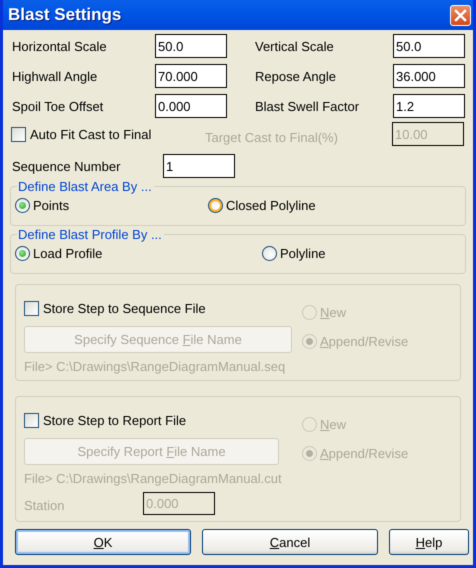 The height and width of the screenshot is (568, 476). Describe the element at coordinates (429, 542) in the screenshot. I see `dialog-button: Help` at that location.